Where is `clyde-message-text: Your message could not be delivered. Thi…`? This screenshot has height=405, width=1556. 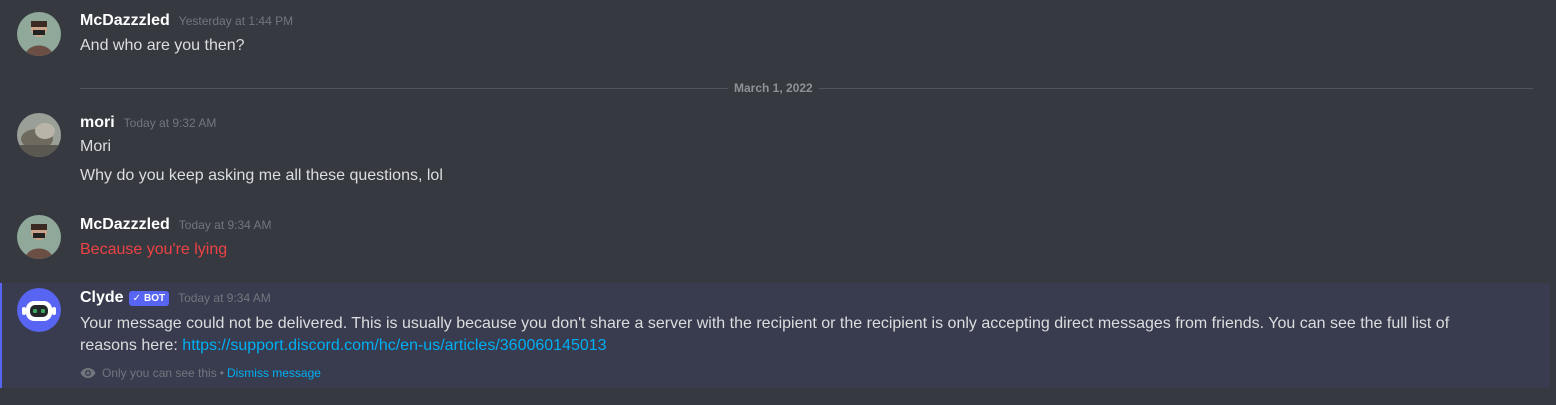 clyde-message-text: Your message could not be delivered. Thi… is located at coordinates (780, 335).